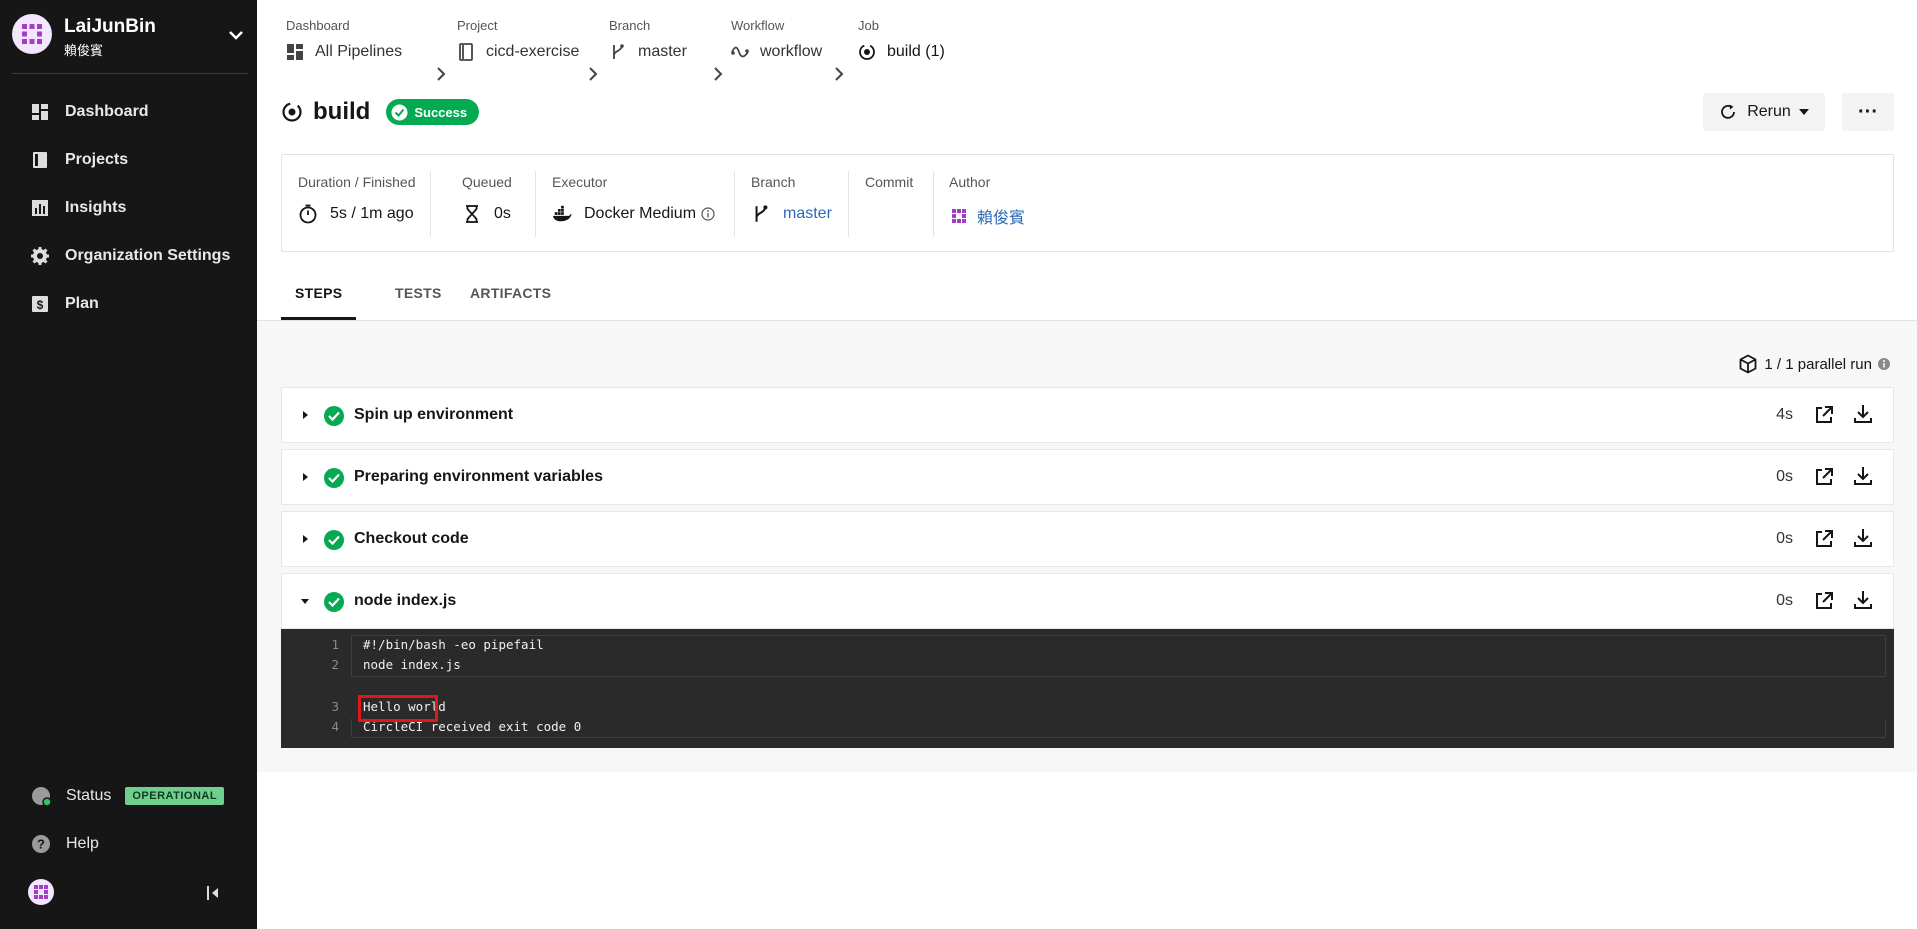 The height and width of the screenshot is (929, 1917). I want to click on breadcrumb-label: Workflow, so click(758, 25).